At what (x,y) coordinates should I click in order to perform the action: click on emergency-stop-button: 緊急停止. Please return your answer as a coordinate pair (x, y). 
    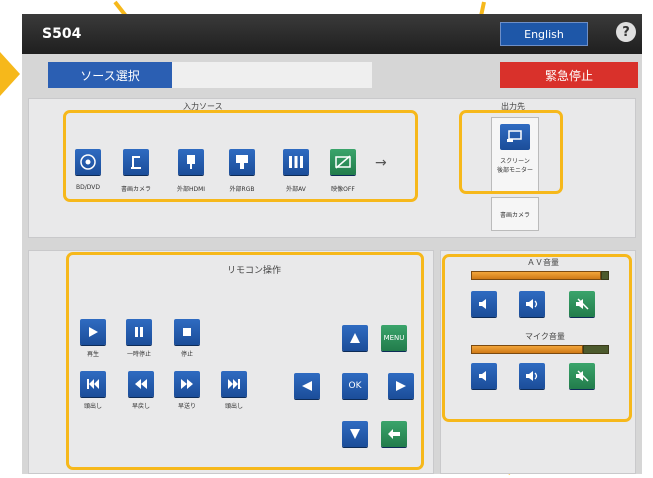
    Looking at the image, I should click on (569, 75).